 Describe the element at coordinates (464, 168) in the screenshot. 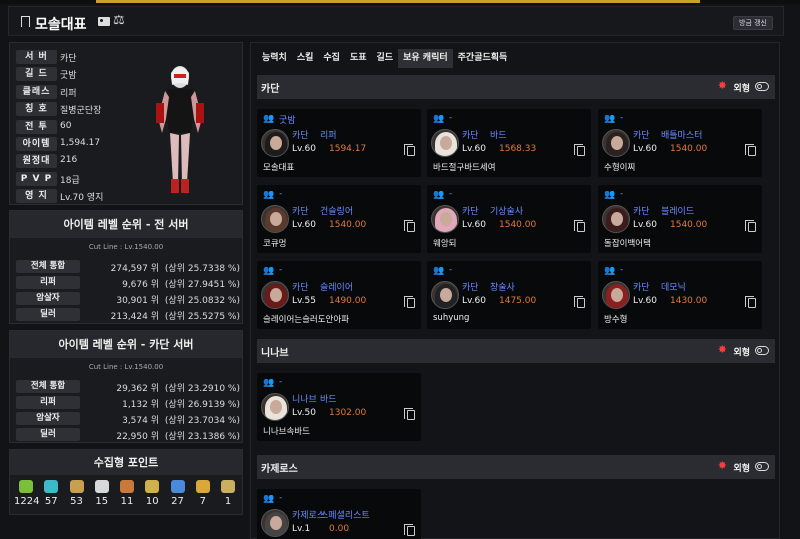

I see `character-name: 바드절구바드세여` at that location.